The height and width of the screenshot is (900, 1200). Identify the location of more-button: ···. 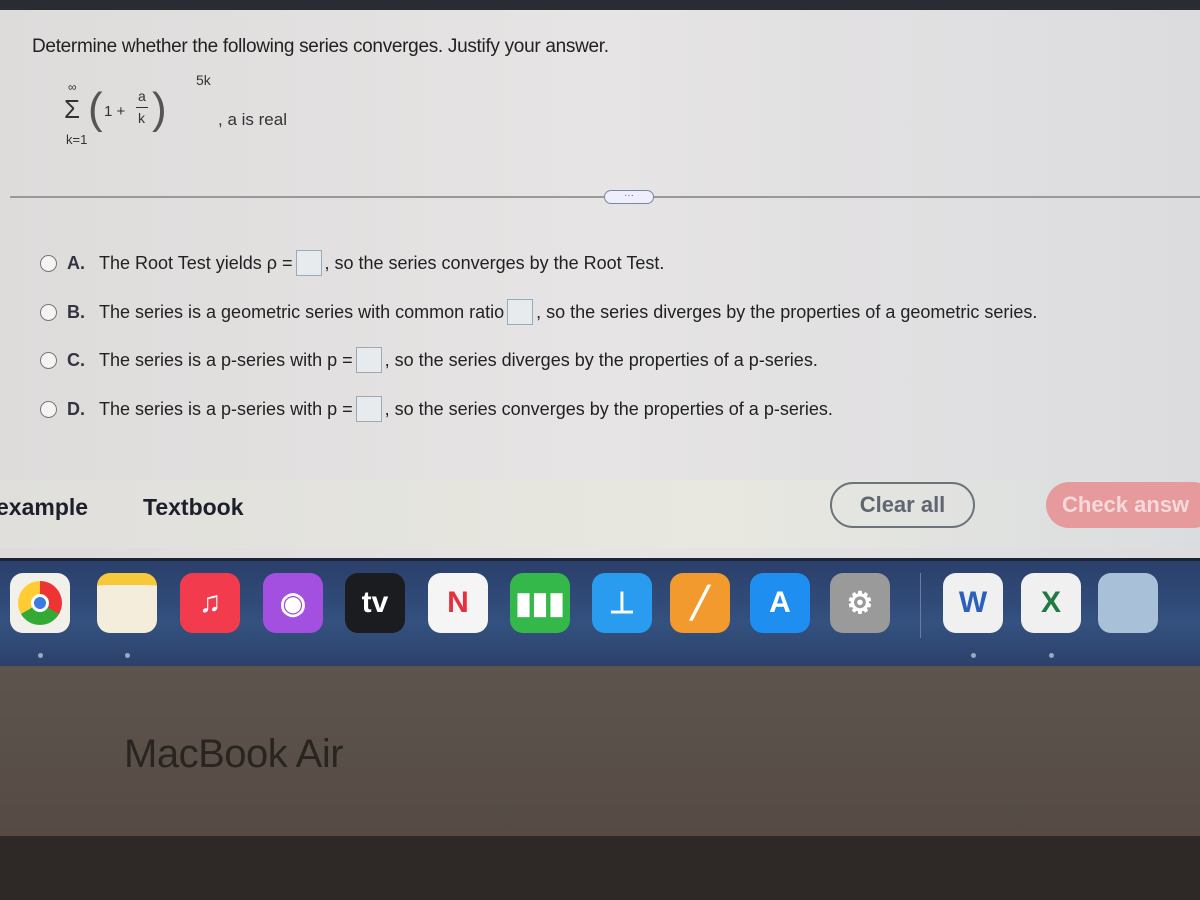
(629, 197).